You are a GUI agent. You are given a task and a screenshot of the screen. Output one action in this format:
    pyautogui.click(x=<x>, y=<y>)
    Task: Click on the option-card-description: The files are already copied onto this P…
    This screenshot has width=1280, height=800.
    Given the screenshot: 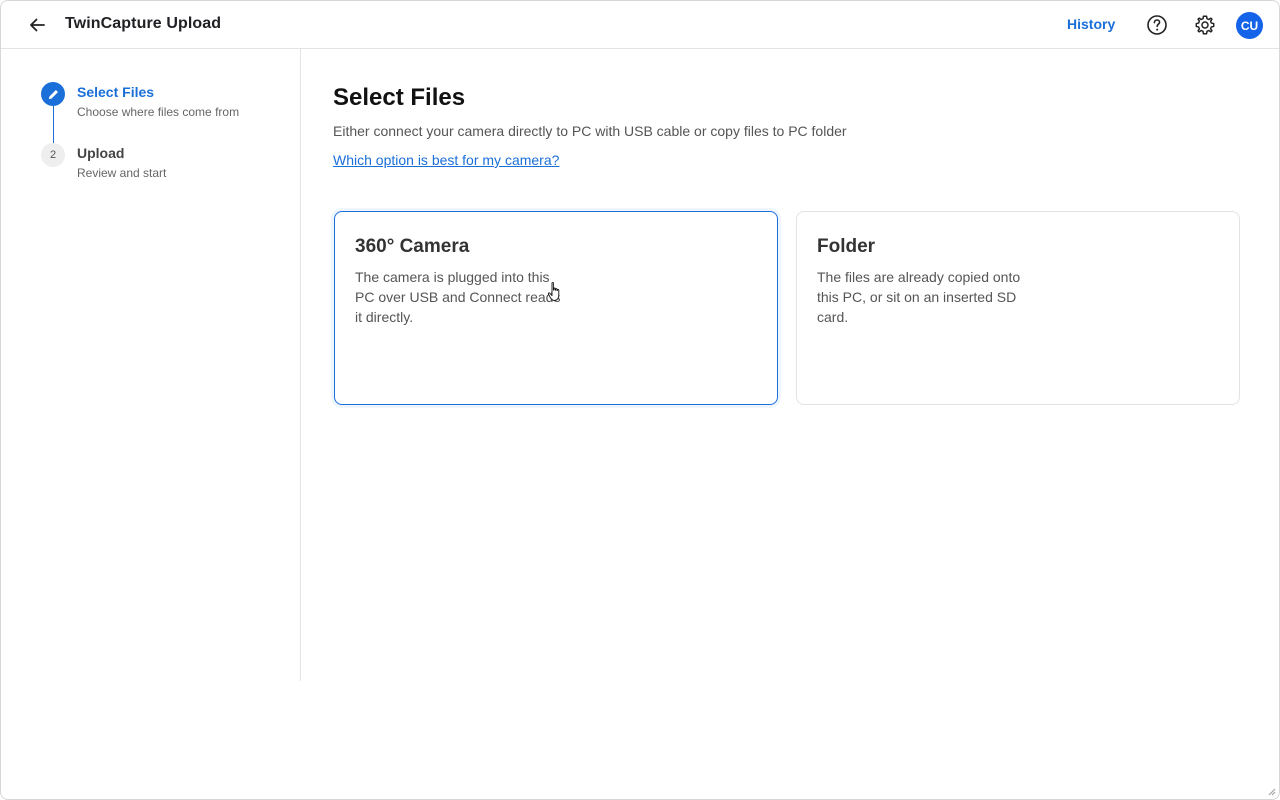 What is the action you would take?
    pyautogui.click(x=919, y=297)
    